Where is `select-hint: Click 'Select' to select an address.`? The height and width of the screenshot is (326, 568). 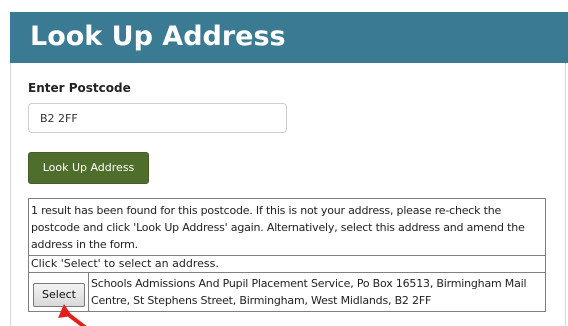 select-hint: Click 'Select' to select an address. is located at coordinates (287, 264).